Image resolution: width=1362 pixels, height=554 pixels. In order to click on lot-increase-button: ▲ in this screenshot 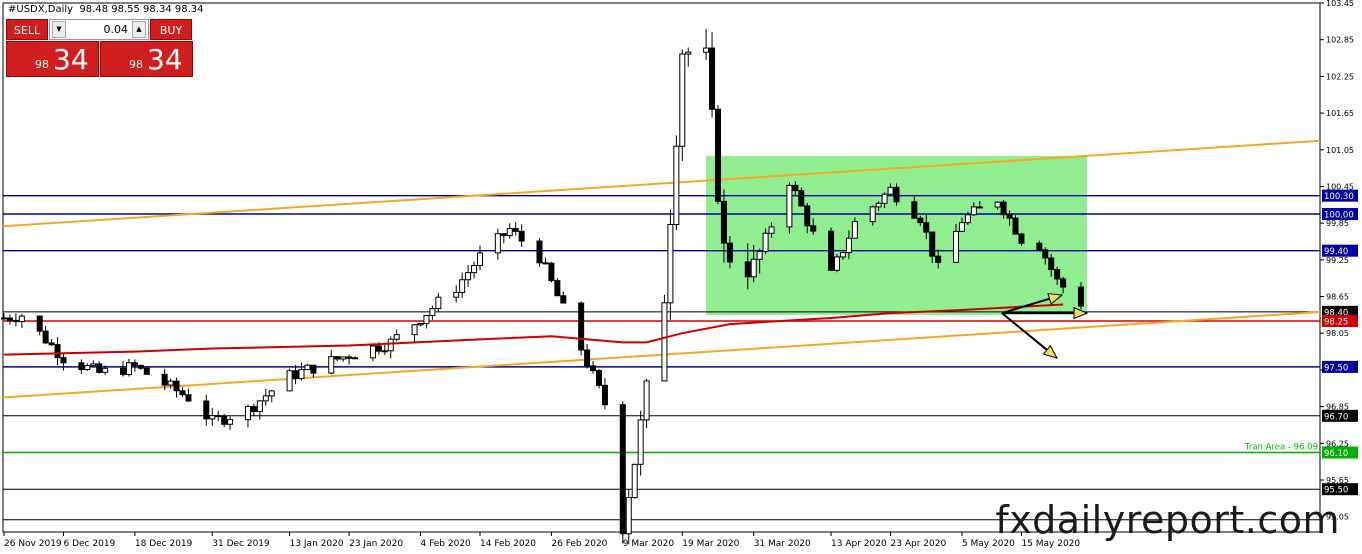, I will do `click(139, 29)`.